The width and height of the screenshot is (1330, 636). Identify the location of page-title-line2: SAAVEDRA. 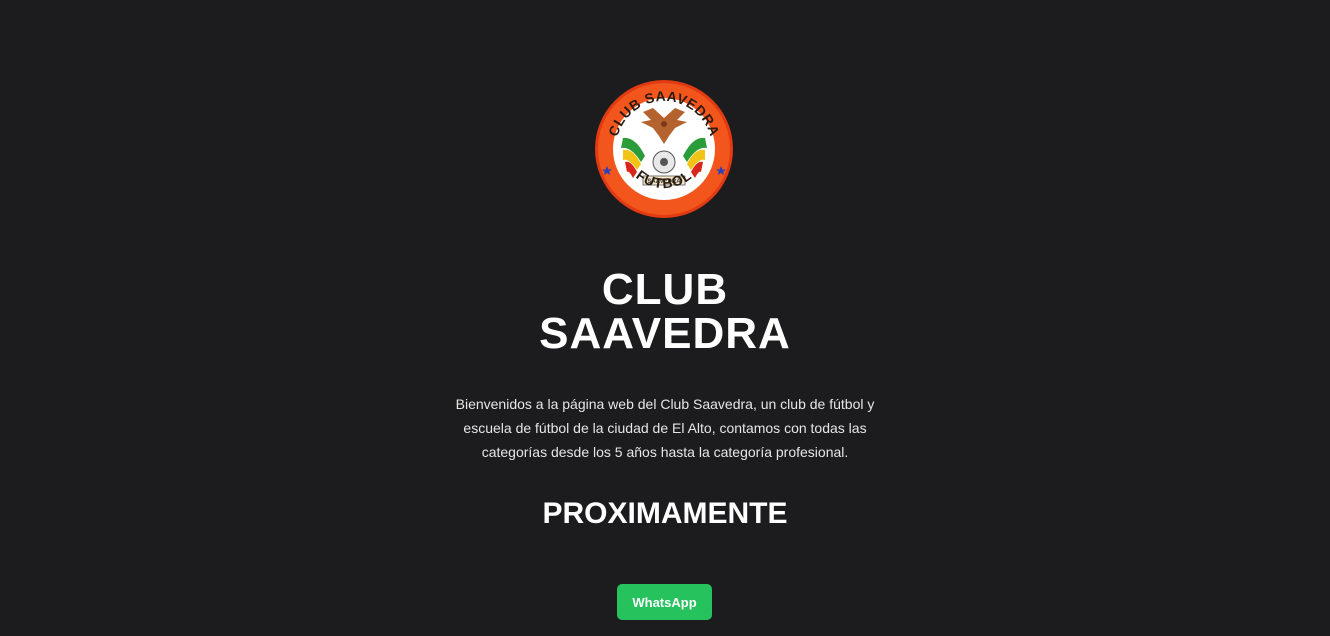
(665, 333).